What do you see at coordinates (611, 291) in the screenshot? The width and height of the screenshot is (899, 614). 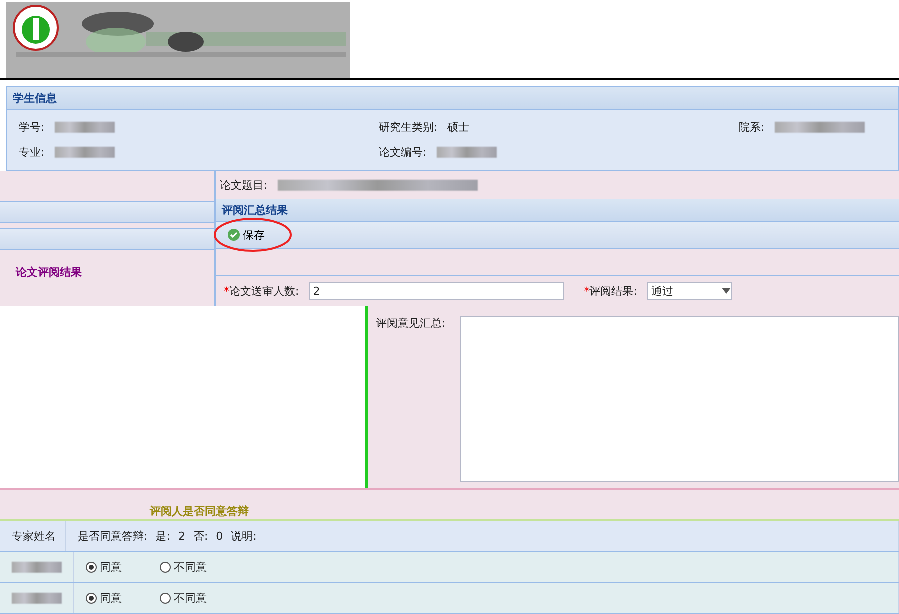 I see `field-label: *评阅结果:` at bounding box center [611, 291].